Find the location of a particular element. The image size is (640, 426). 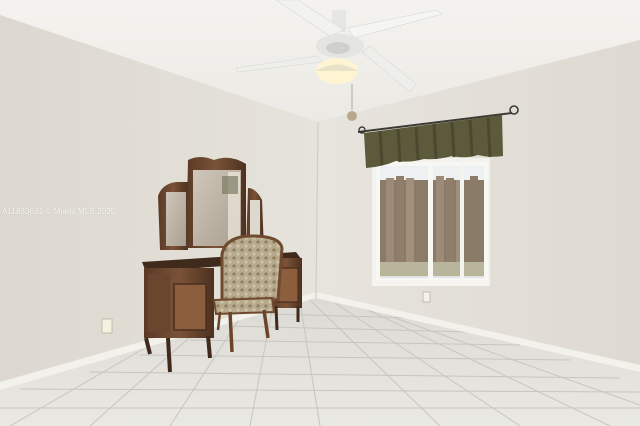

wall-outlet-left is located at coordinates (107, 326).